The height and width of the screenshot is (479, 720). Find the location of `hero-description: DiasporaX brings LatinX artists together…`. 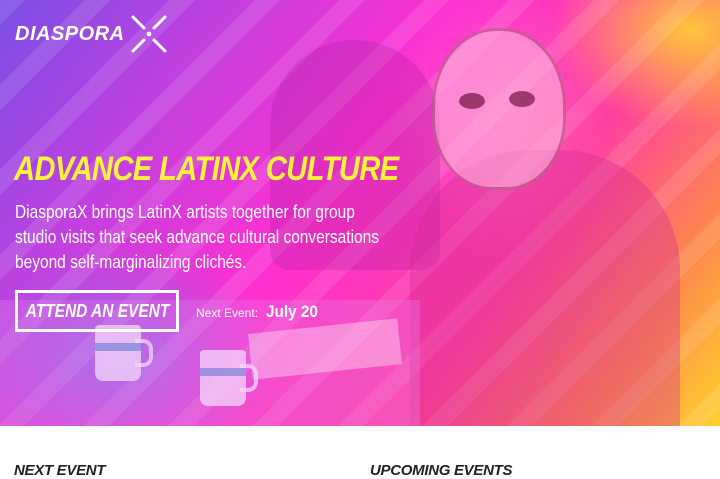

hero-description: DiasporaX brings LatinX artists together… is located at coordinates (197, 237).